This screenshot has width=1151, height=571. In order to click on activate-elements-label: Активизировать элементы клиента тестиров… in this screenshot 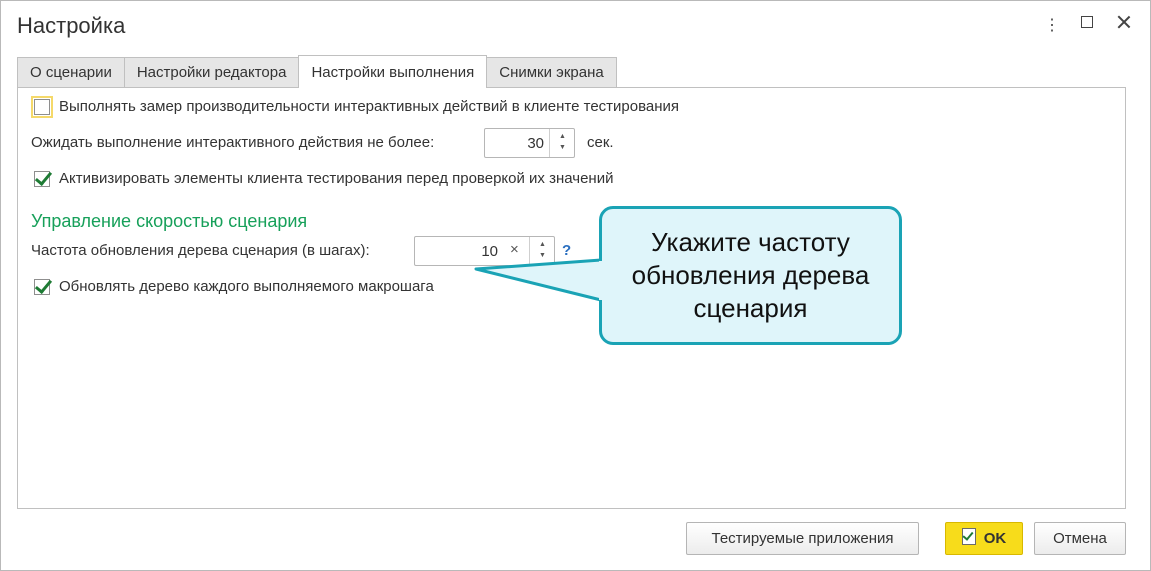, I will do `click(336, 178)`.